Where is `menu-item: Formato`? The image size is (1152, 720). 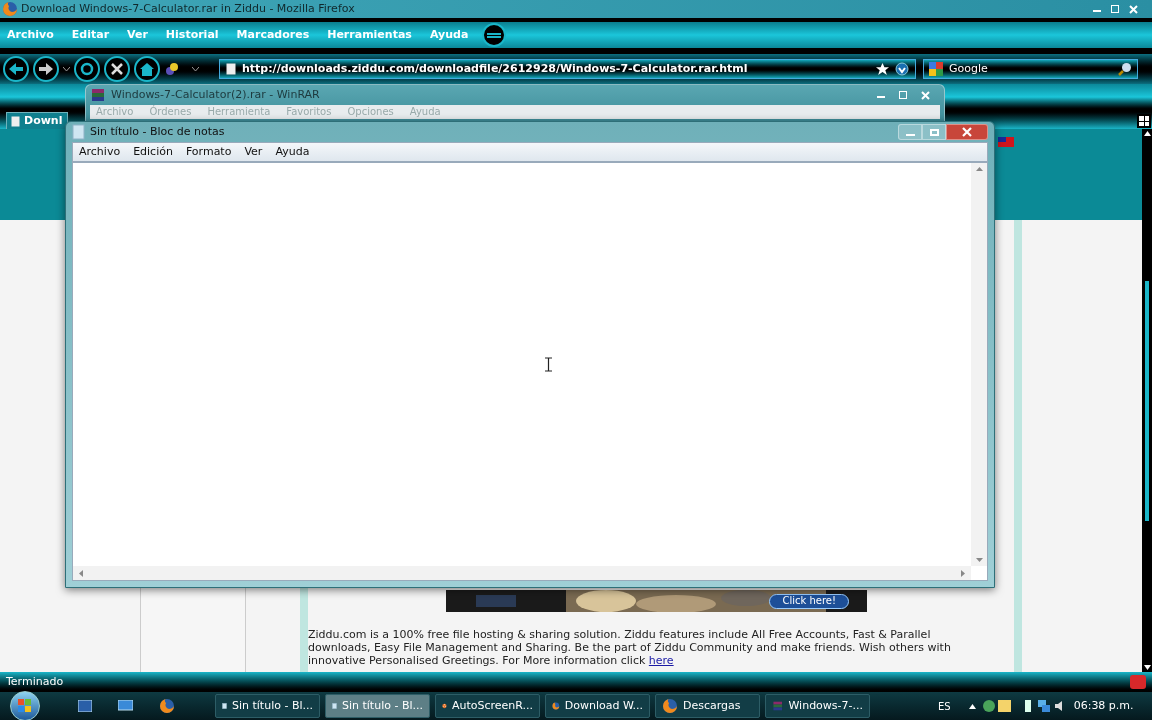 menu-item: Formato is located at coordinates (208, 152).